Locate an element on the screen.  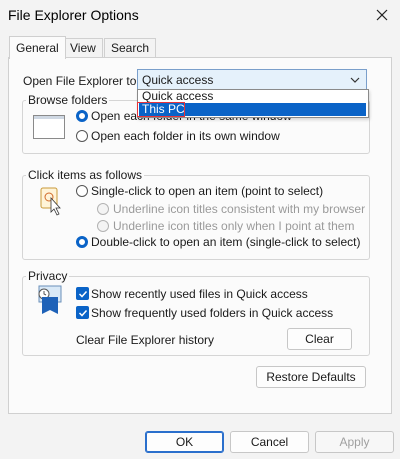
privacy-icon is located at coordinates (50, 299).